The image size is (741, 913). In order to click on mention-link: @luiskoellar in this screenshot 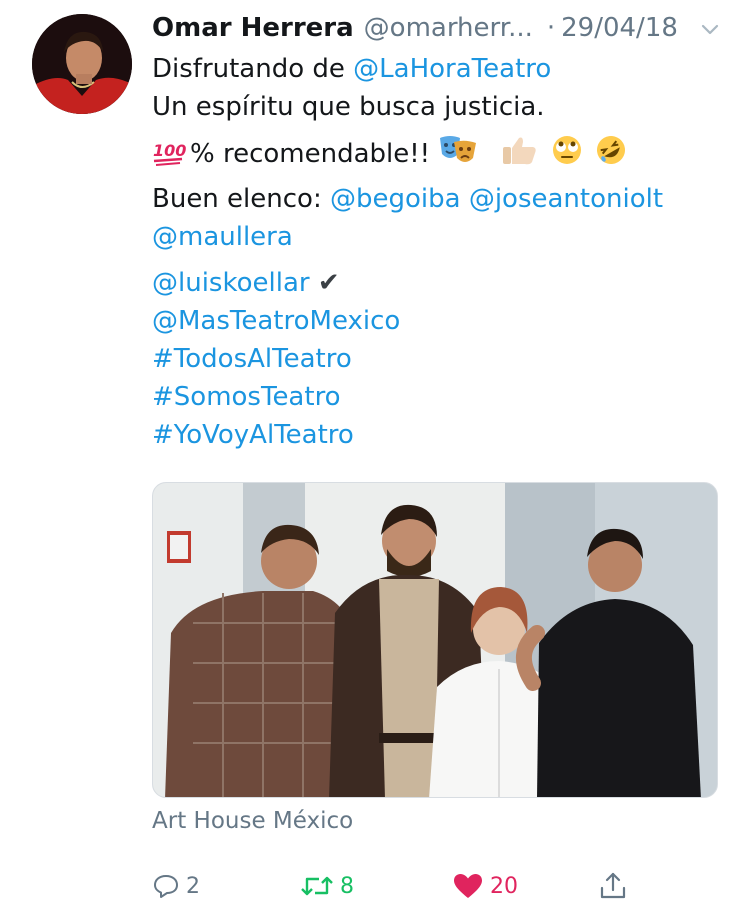, I will do `click(231, 283)`.